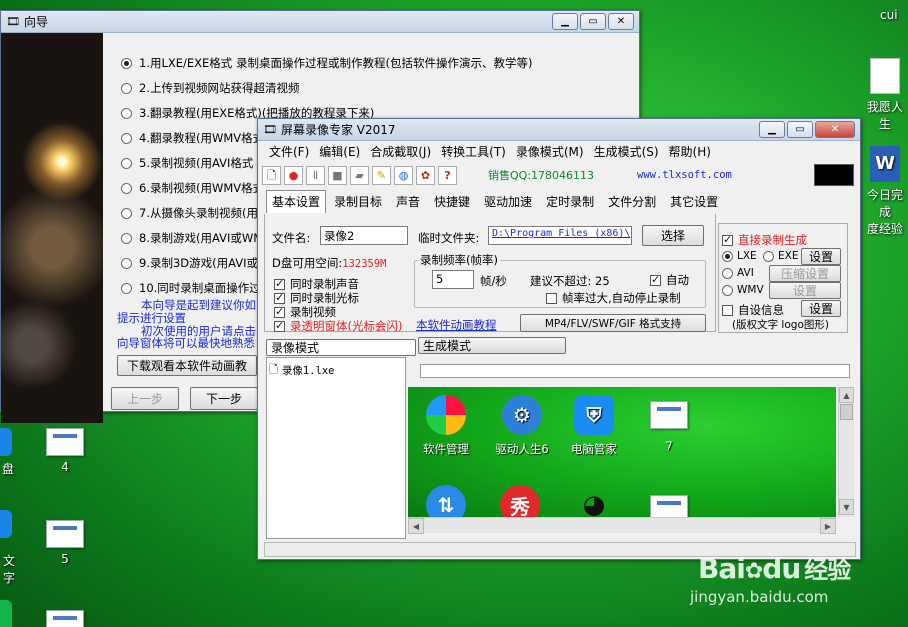 The width and height of the screenshot is (908, 627). I want to click on scroll-right-icon: ▶, so click(828, 526).